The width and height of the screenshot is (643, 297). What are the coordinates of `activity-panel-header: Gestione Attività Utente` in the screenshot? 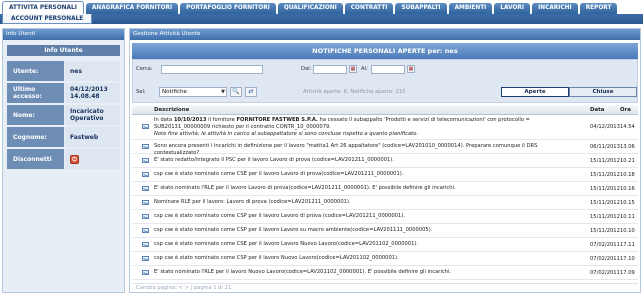 It's located at (385, 34).